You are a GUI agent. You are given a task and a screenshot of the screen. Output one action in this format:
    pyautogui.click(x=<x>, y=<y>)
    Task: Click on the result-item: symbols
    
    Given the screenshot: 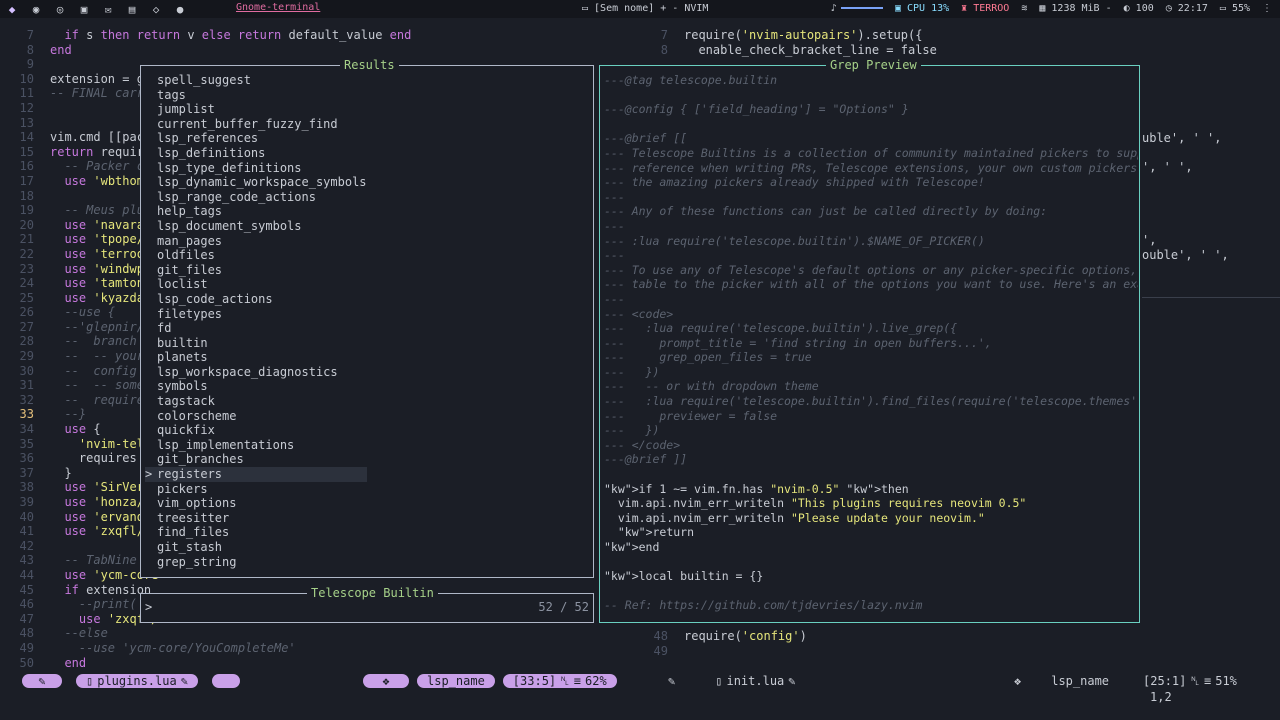 What is the action you would take?
    pyautogui.click(x=256, y=386)
    